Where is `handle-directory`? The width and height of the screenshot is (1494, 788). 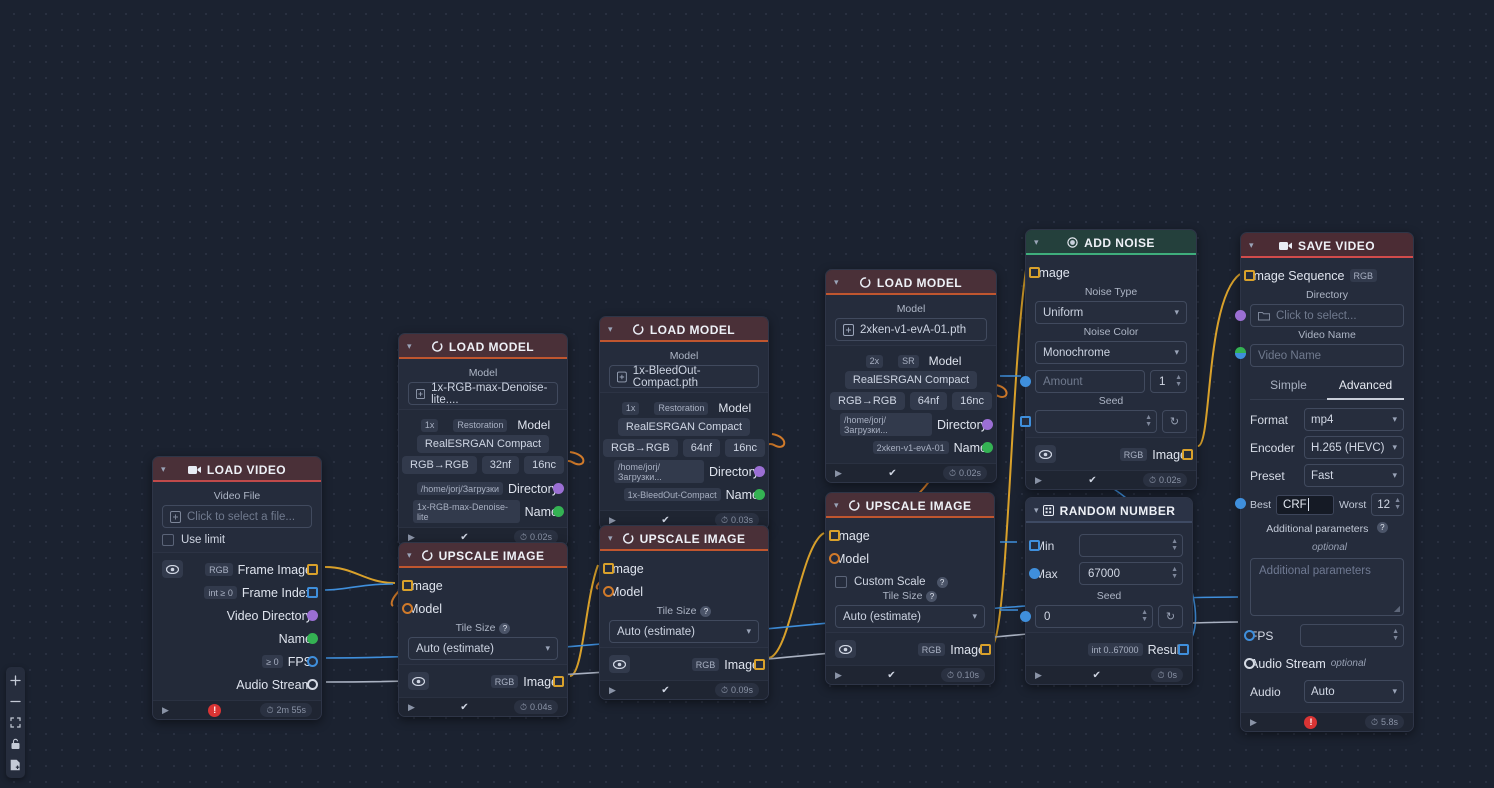
handle-directory is located at coordinates (987, 424).